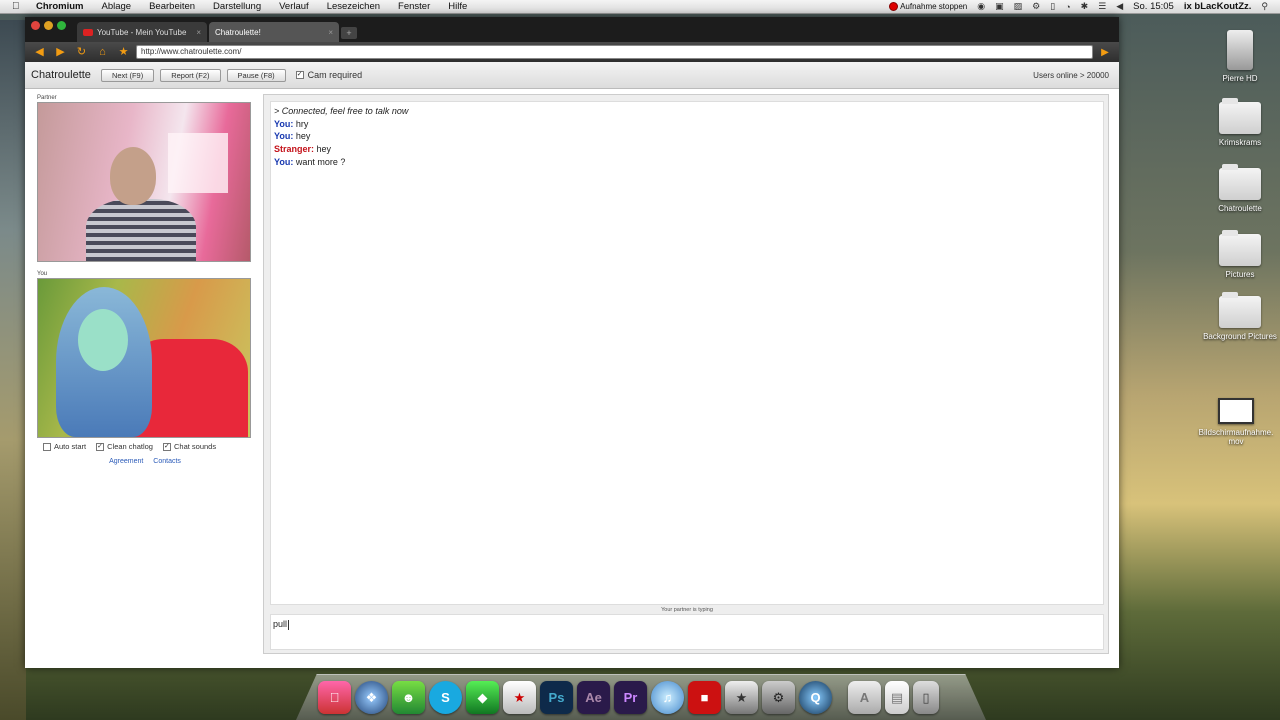 The image size is (1280, 720). What do you see at coordinates (61, 25) in the screenshot?
I see `zoom-window-button` at bounding box center [61, 25].